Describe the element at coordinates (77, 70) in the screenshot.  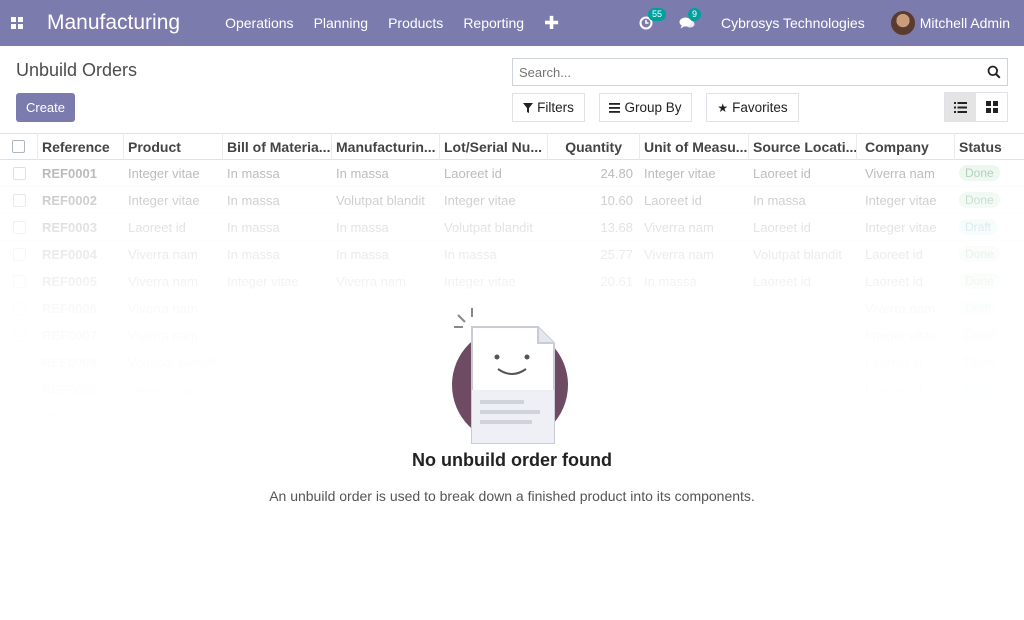
I see `page-title: Unbuild Orders` at that location.